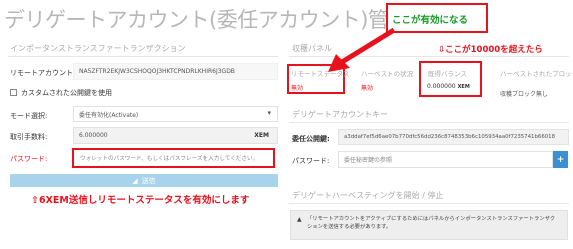 The image size is (573, 249). I want to click on status-annotation: ここが有効になる, so click(430, 20).